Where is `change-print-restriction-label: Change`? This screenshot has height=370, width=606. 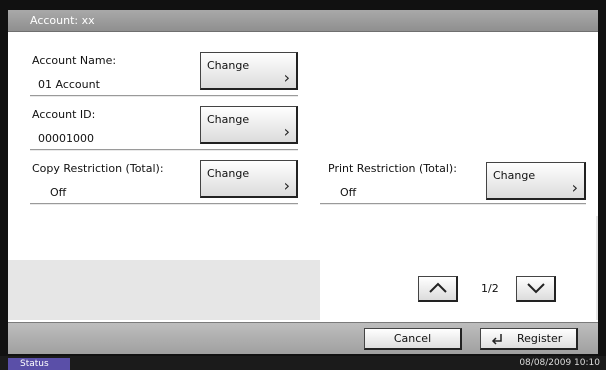
change-print-restriction-label: Change is located at coordinates (514, 175).